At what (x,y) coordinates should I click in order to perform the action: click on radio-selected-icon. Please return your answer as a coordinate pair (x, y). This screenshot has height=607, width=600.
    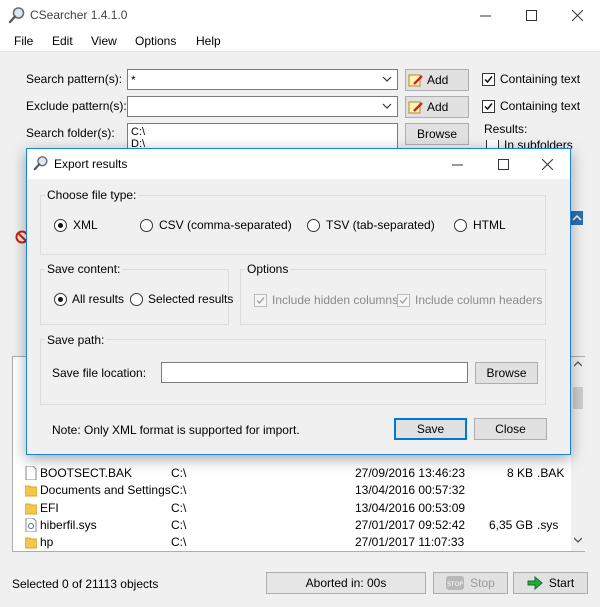
    Looking at the image, I should click on (60, 299).